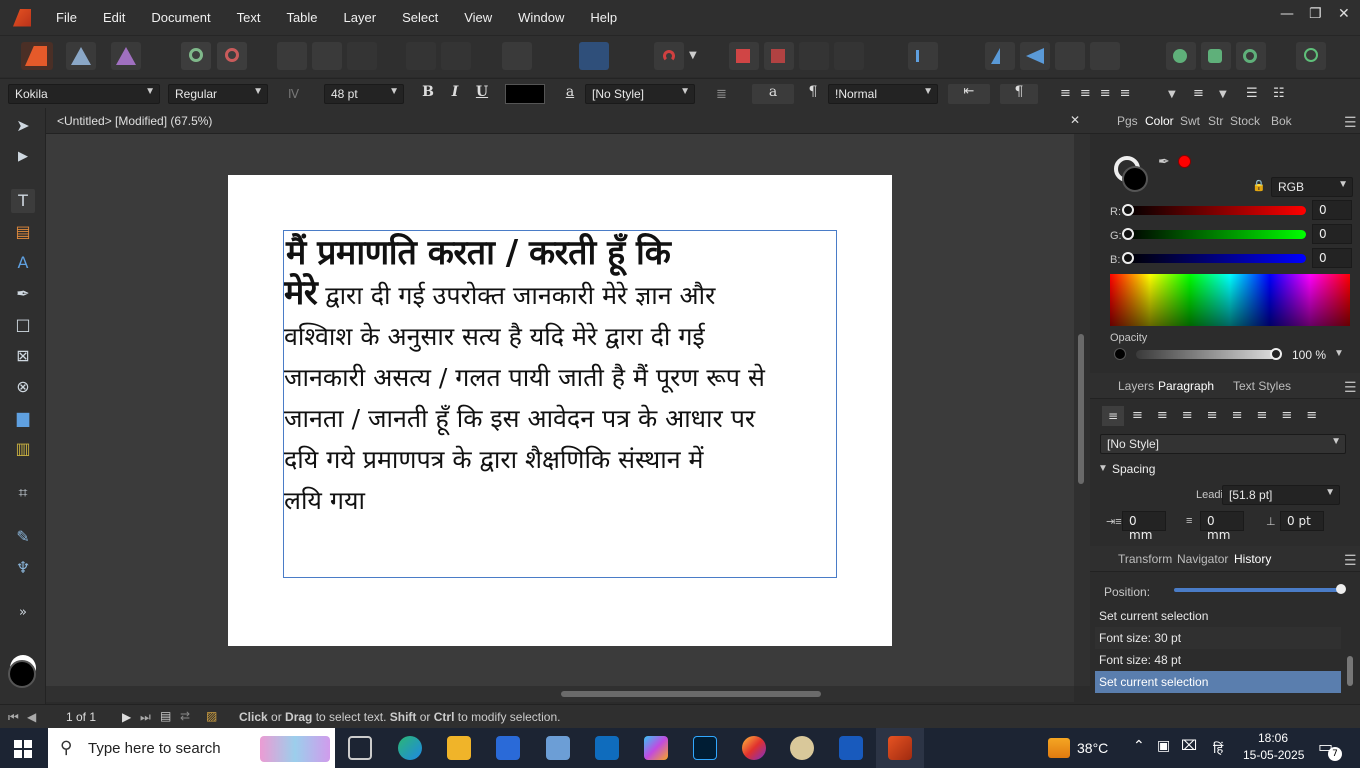 The height and width of the screenshot is (768, 1360). What do you see at coordinates (196, 56) in the screenshot?
I see `settings-gear-icon` at bounding box center [196, 56].